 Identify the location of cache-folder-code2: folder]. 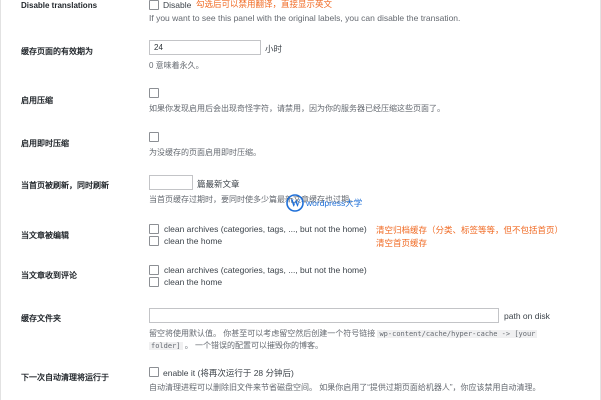
(166, 346).